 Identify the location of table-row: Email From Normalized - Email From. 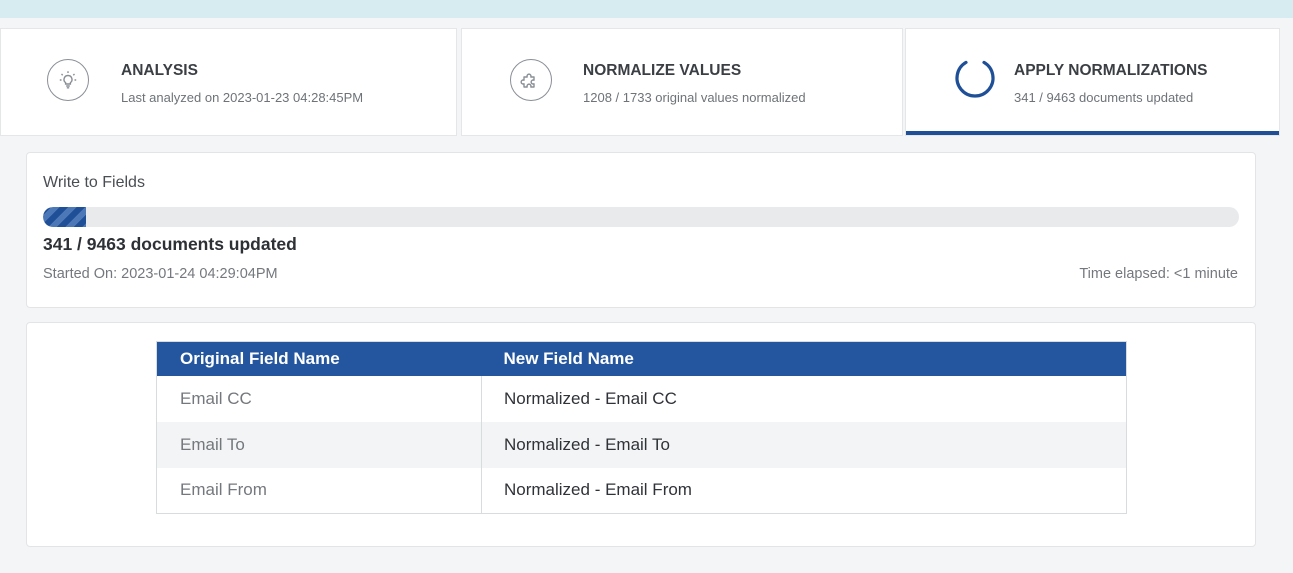
(641, 490).